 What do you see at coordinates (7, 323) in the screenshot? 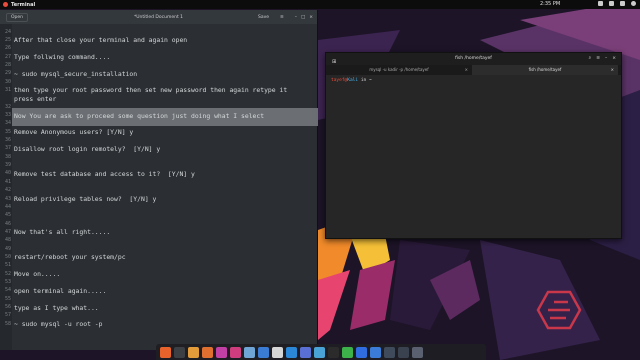
I see `line-number: 58` at bounding box center [7, 323].